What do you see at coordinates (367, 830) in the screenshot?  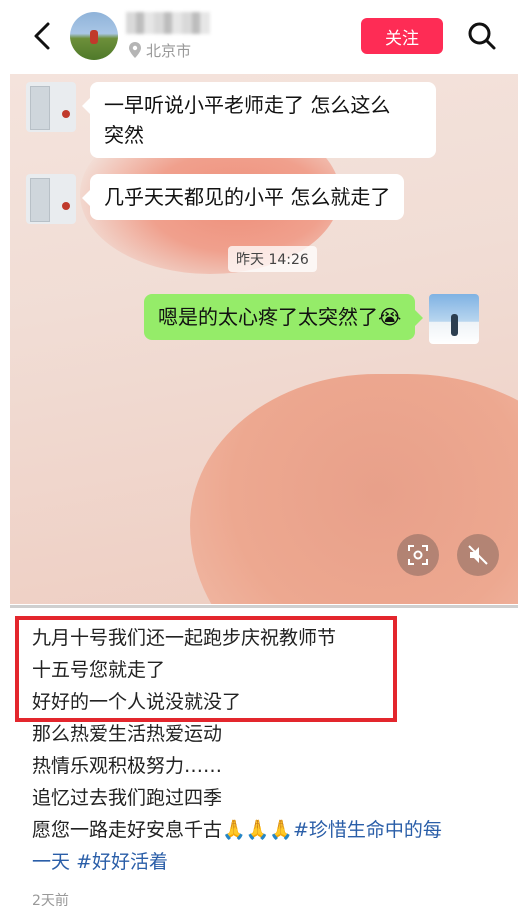 I see `hashtag-link: #珍惜生命中的每` at bounding box center [367, 830].